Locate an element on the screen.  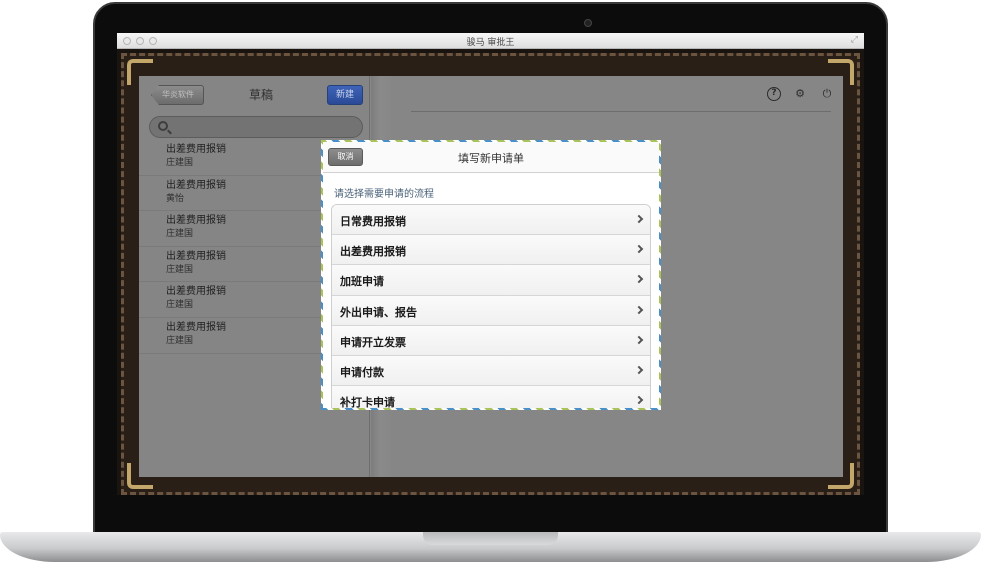
cancel-button: 取消 is located at coordinates (345, 157).